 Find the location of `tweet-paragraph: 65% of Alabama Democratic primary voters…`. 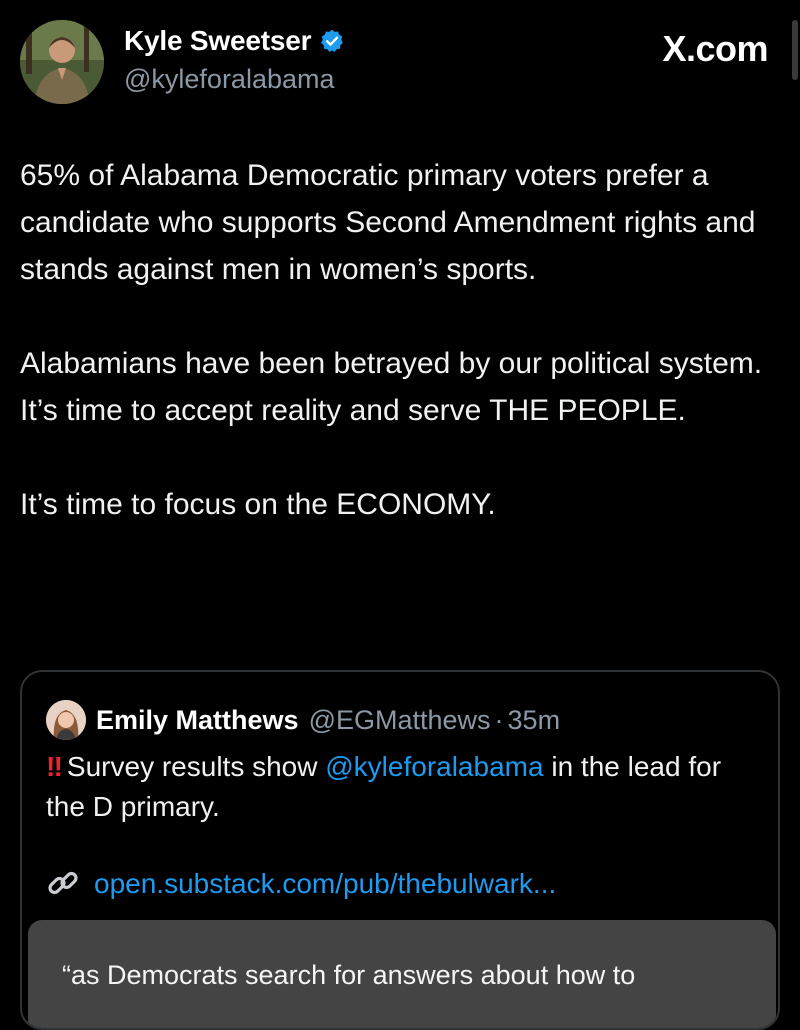

tweet-paragraph: 65% of Alabama Democratic primary voters… is located at coordinates (388, 222).